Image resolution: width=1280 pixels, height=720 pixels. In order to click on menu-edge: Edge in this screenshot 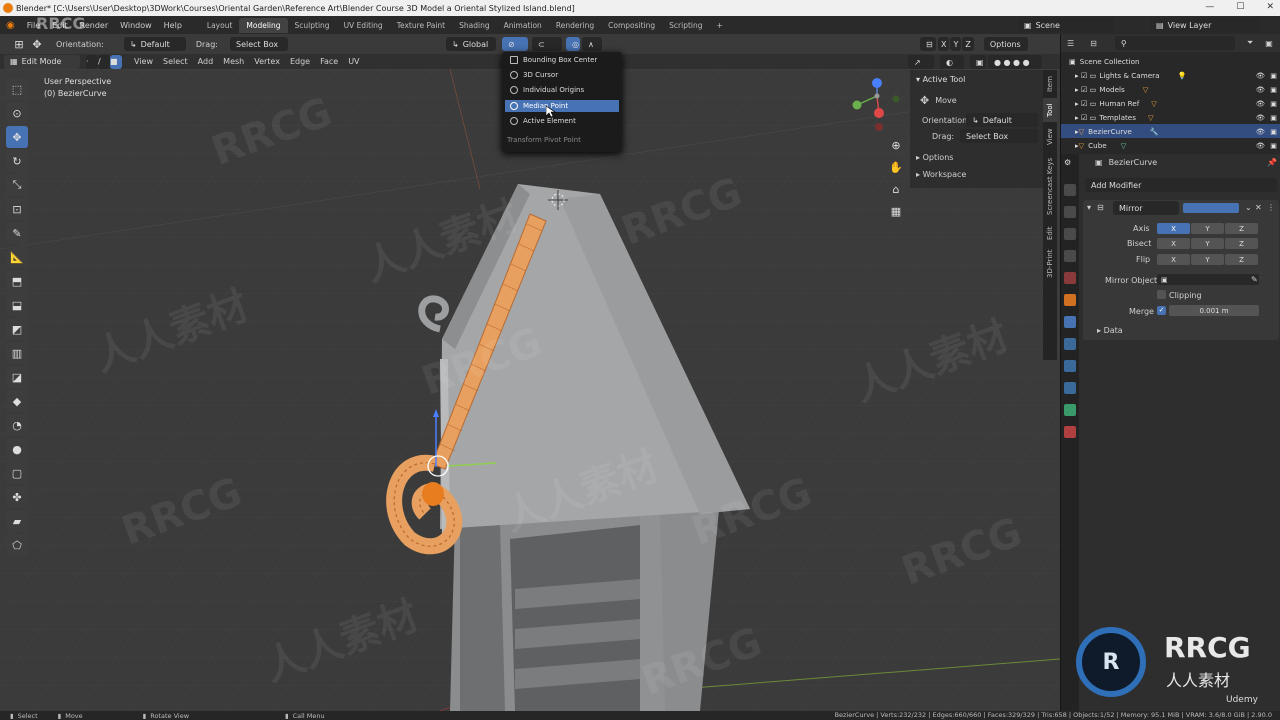, I will do `click(300, 61)`.